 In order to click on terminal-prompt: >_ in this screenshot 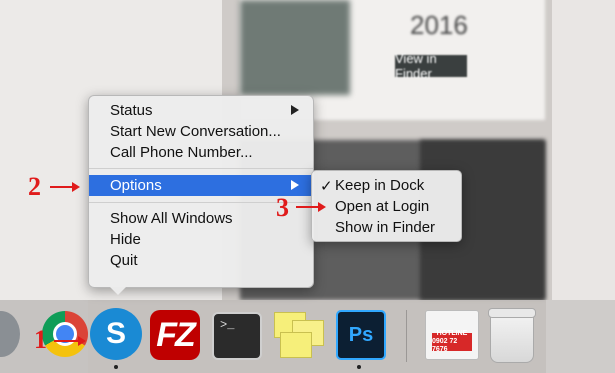, I will do `click(227, 325)`.